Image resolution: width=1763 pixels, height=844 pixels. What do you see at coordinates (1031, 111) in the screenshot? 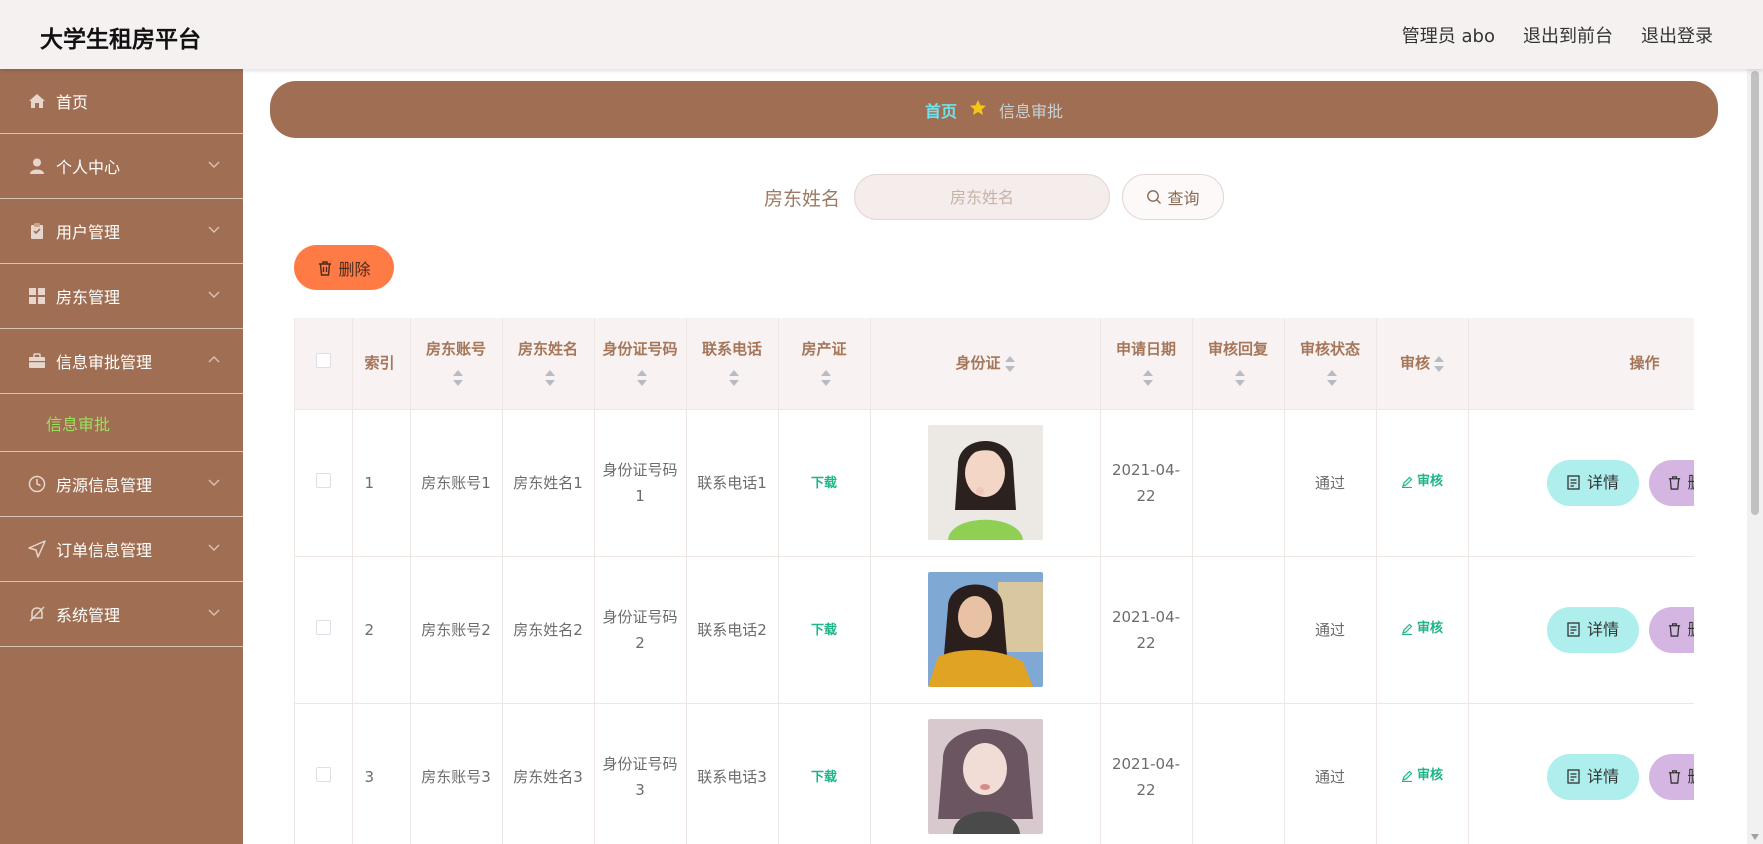
I see `breadcrumb-current: 信息审批` at bounding box center [1031, 111].